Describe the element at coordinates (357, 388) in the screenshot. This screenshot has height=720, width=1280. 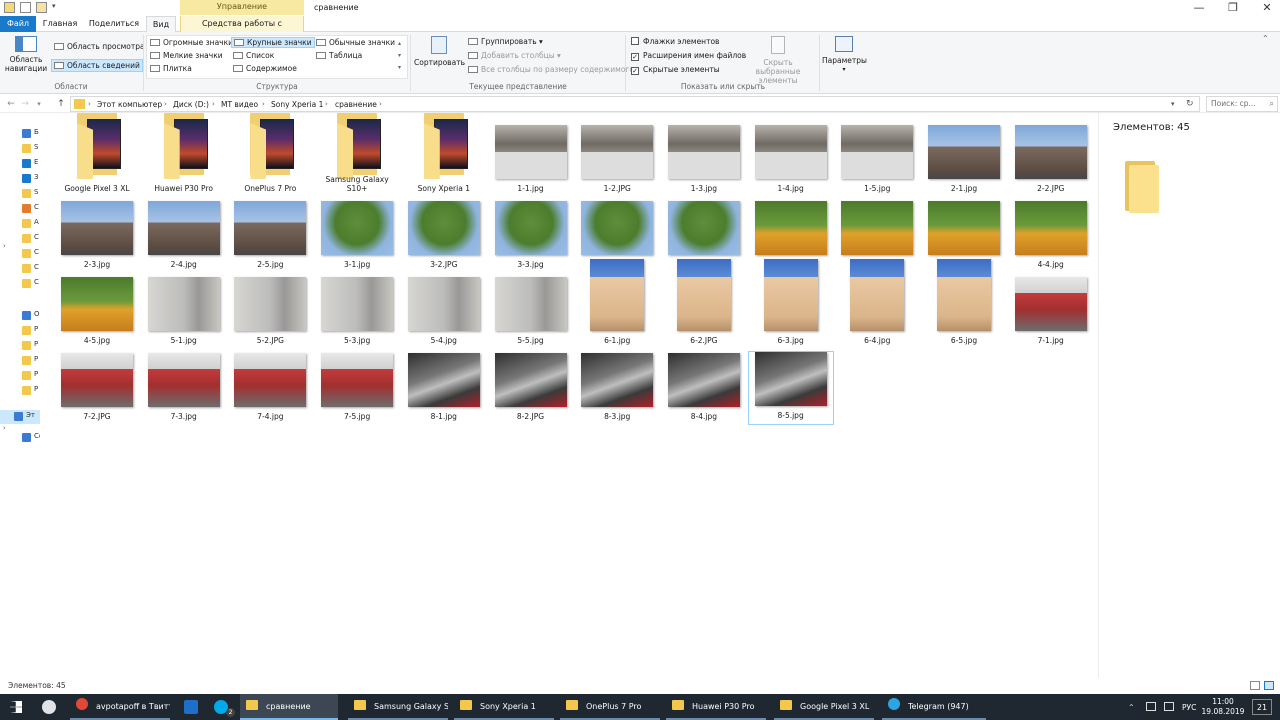
I see `file-item: 7-5.jpg` at that location.